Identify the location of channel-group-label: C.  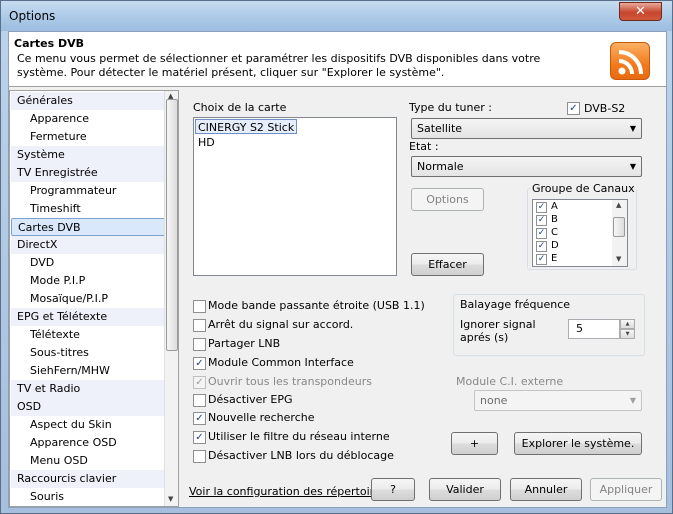
(554, 232).